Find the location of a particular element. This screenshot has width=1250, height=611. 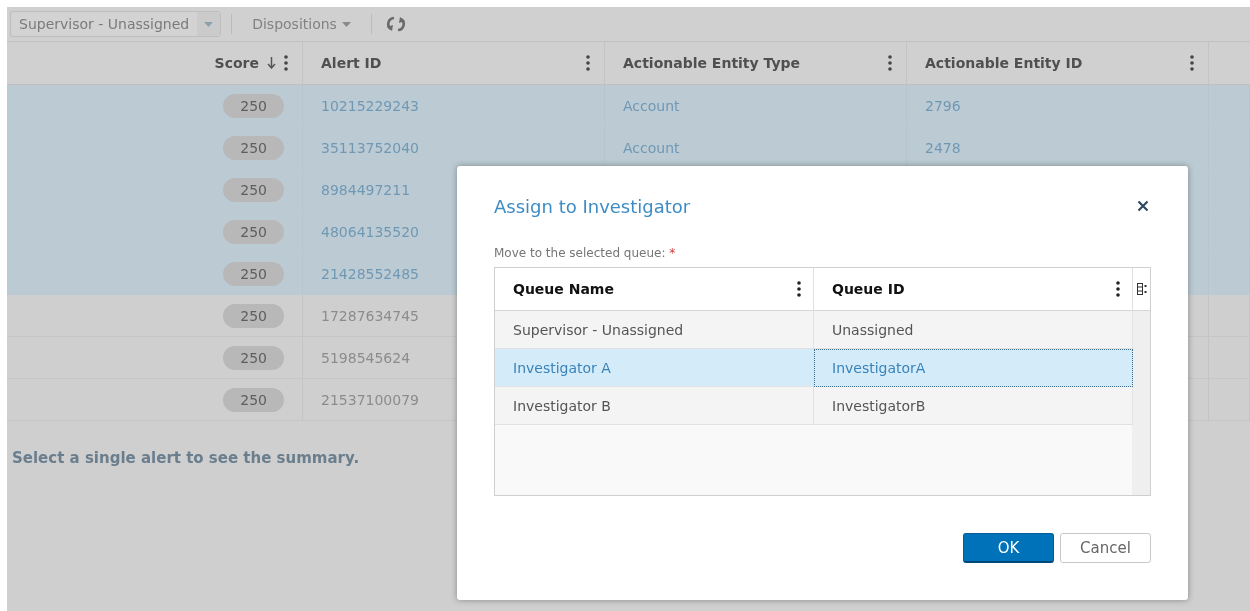

column-header: Alert ID is located at coordinates (454, 63).